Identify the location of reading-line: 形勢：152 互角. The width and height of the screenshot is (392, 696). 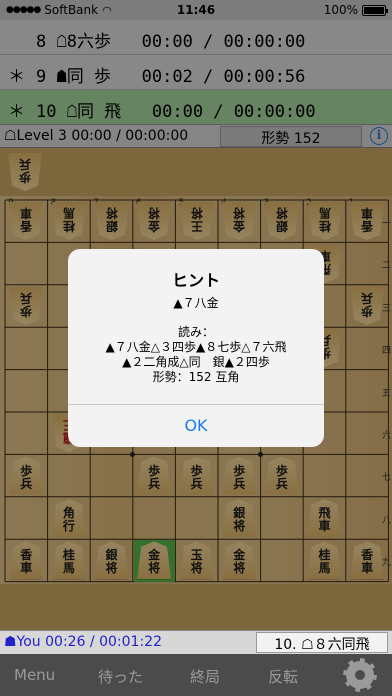
(196, 377).